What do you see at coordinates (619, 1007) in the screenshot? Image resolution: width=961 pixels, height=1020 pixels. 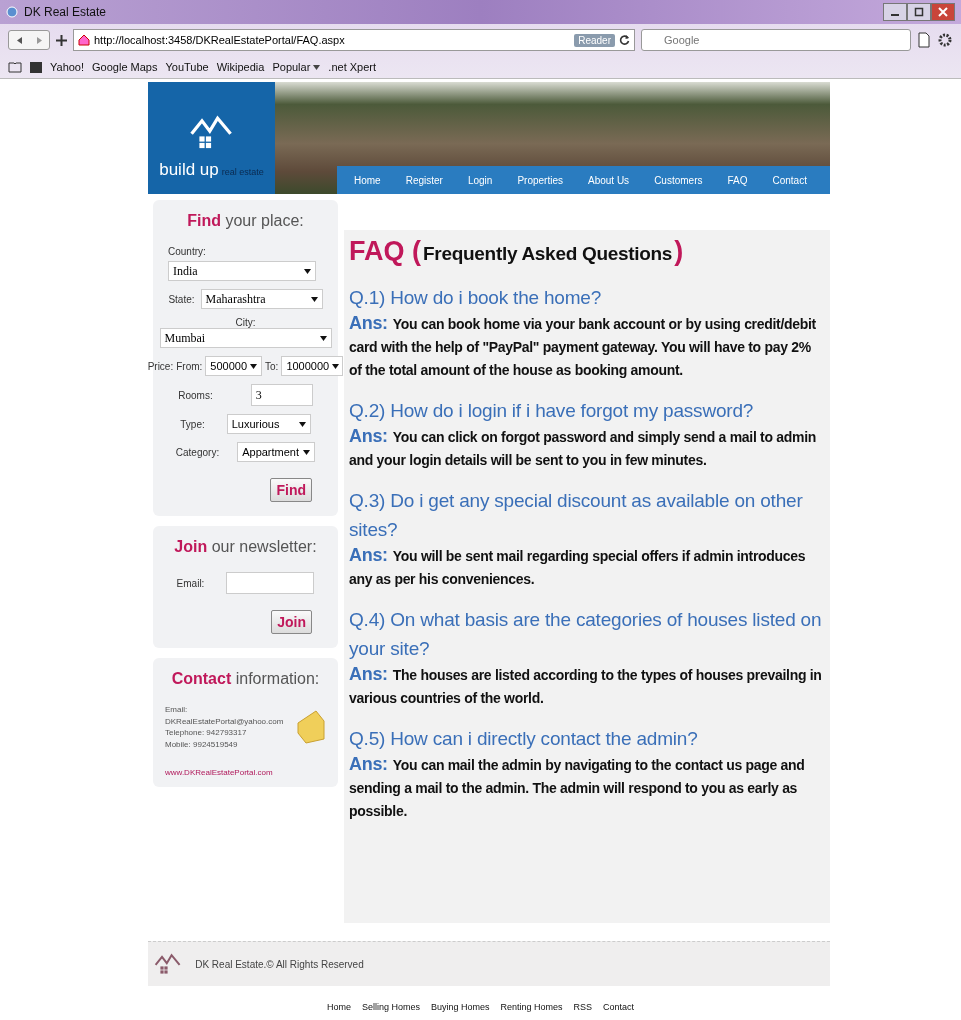 I see `footer-link: Contact` at bounding box center [619, 1007].